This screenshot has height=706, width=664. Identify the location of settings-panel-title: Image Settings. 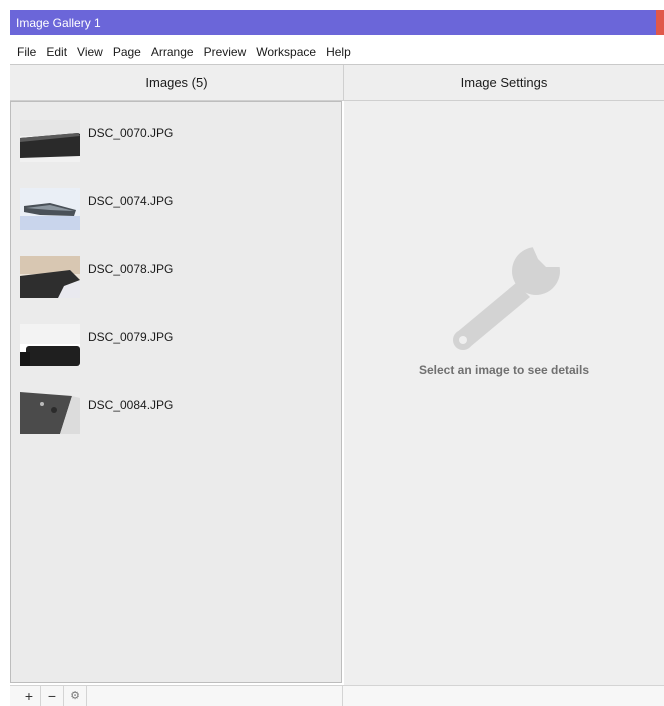
(504, 82).